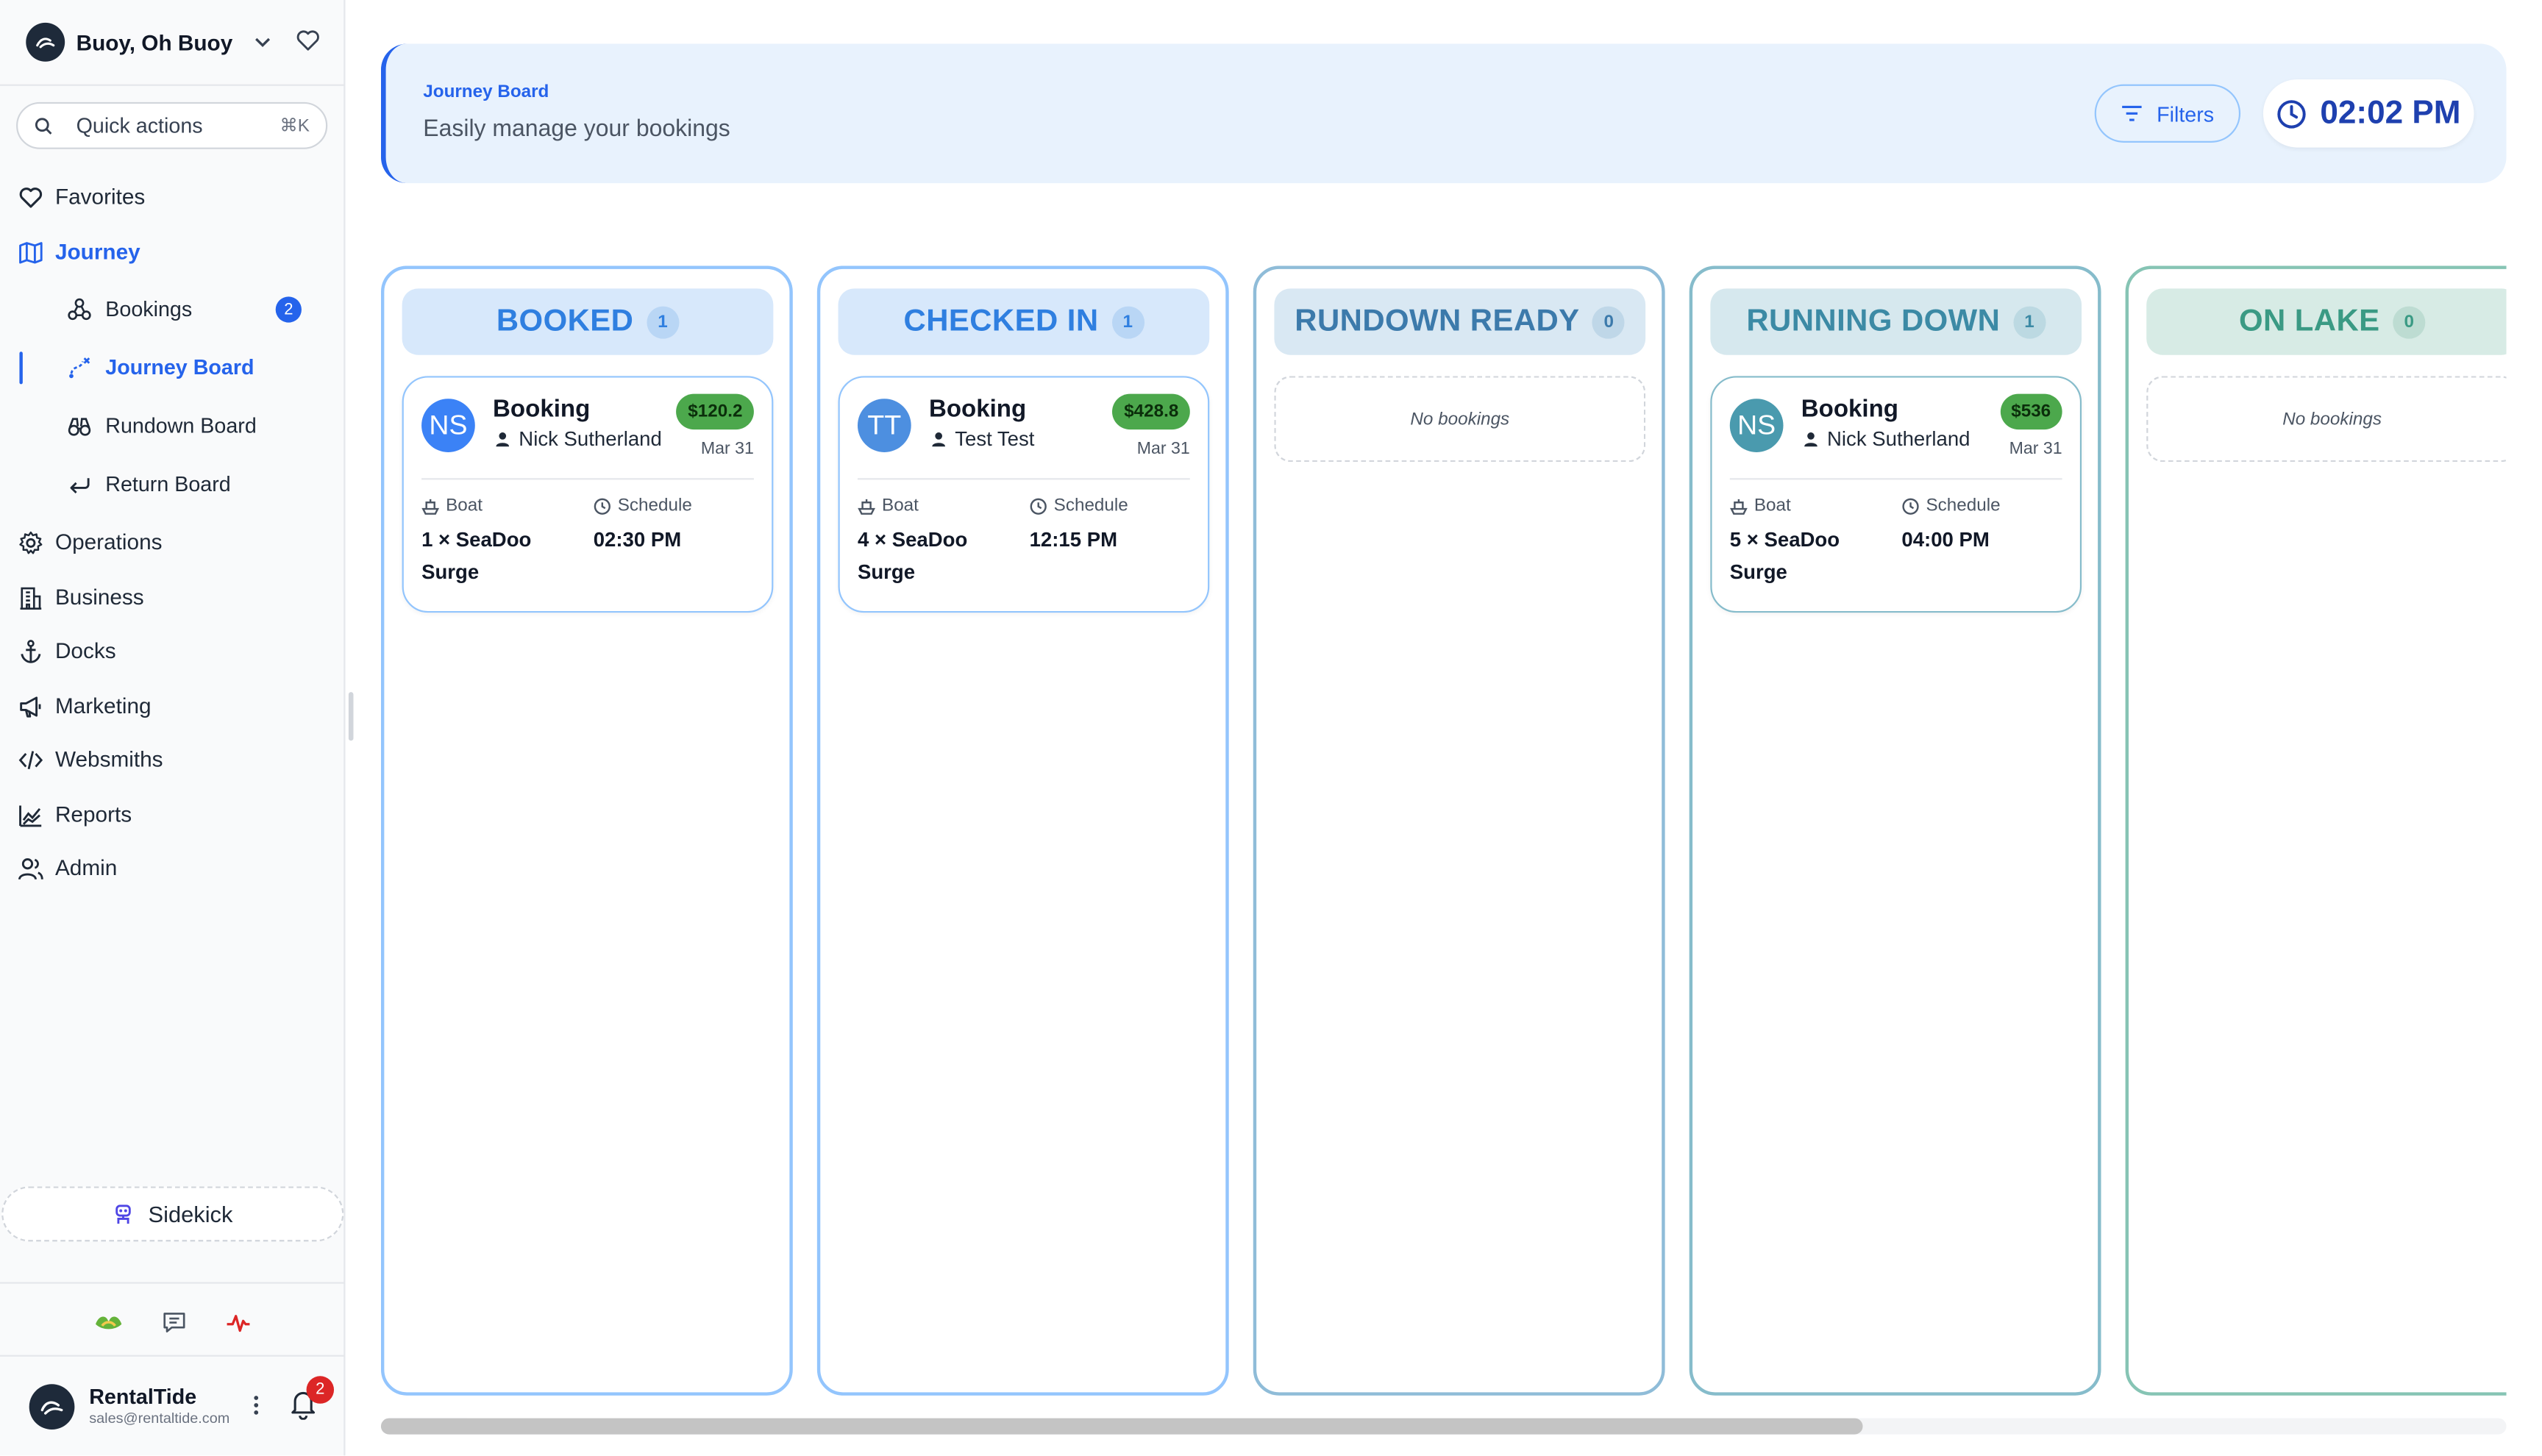 This screenshot has height=1456, width=2542. What do you see at coordinates (1739, 506) in the screenshot?
I see `boat-icon` at bounding box center [1739, 506].